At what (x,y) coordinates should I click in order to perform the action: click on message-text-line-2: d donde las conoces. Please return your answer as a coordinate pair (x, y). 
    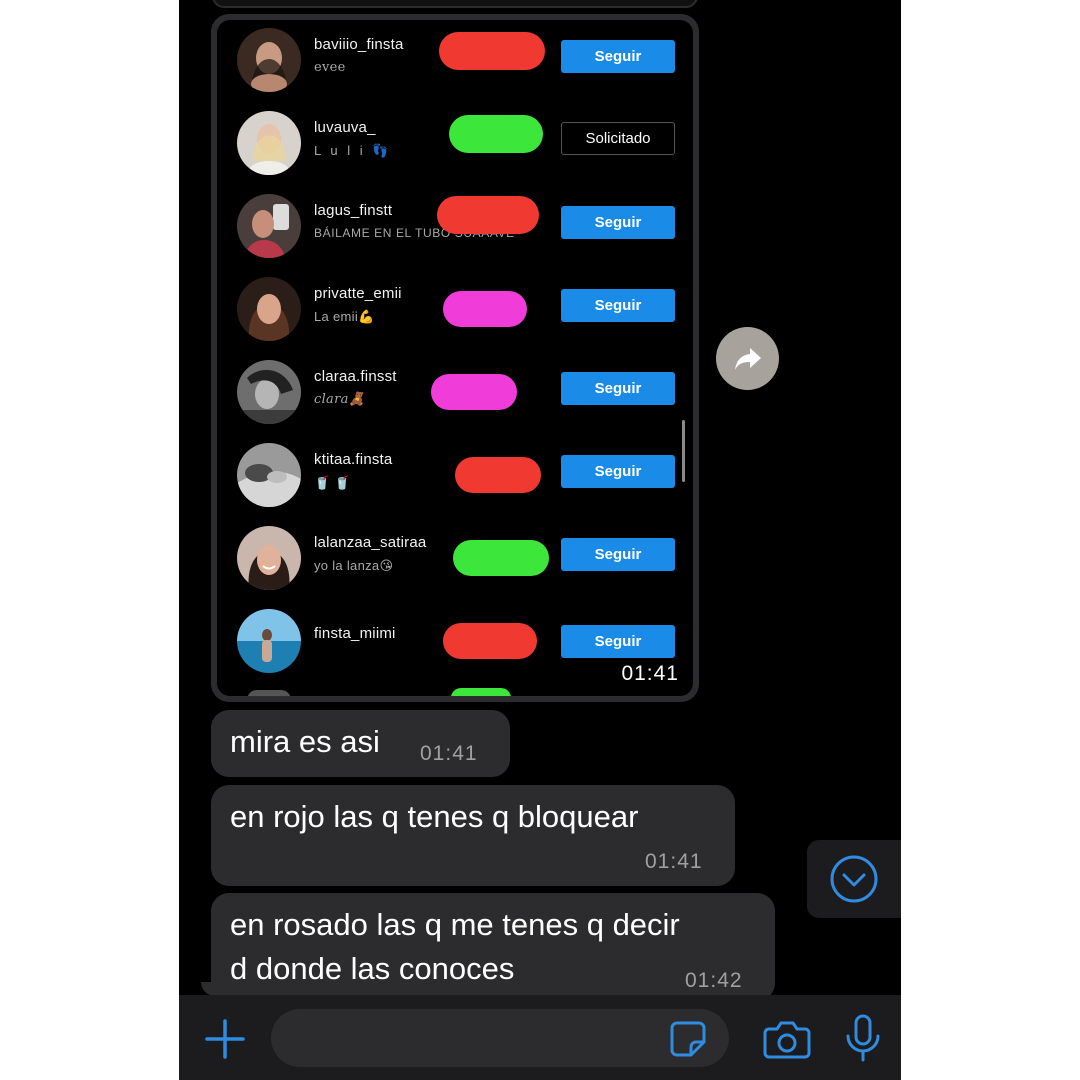
    Looking at the image, I should click on (372, 968).